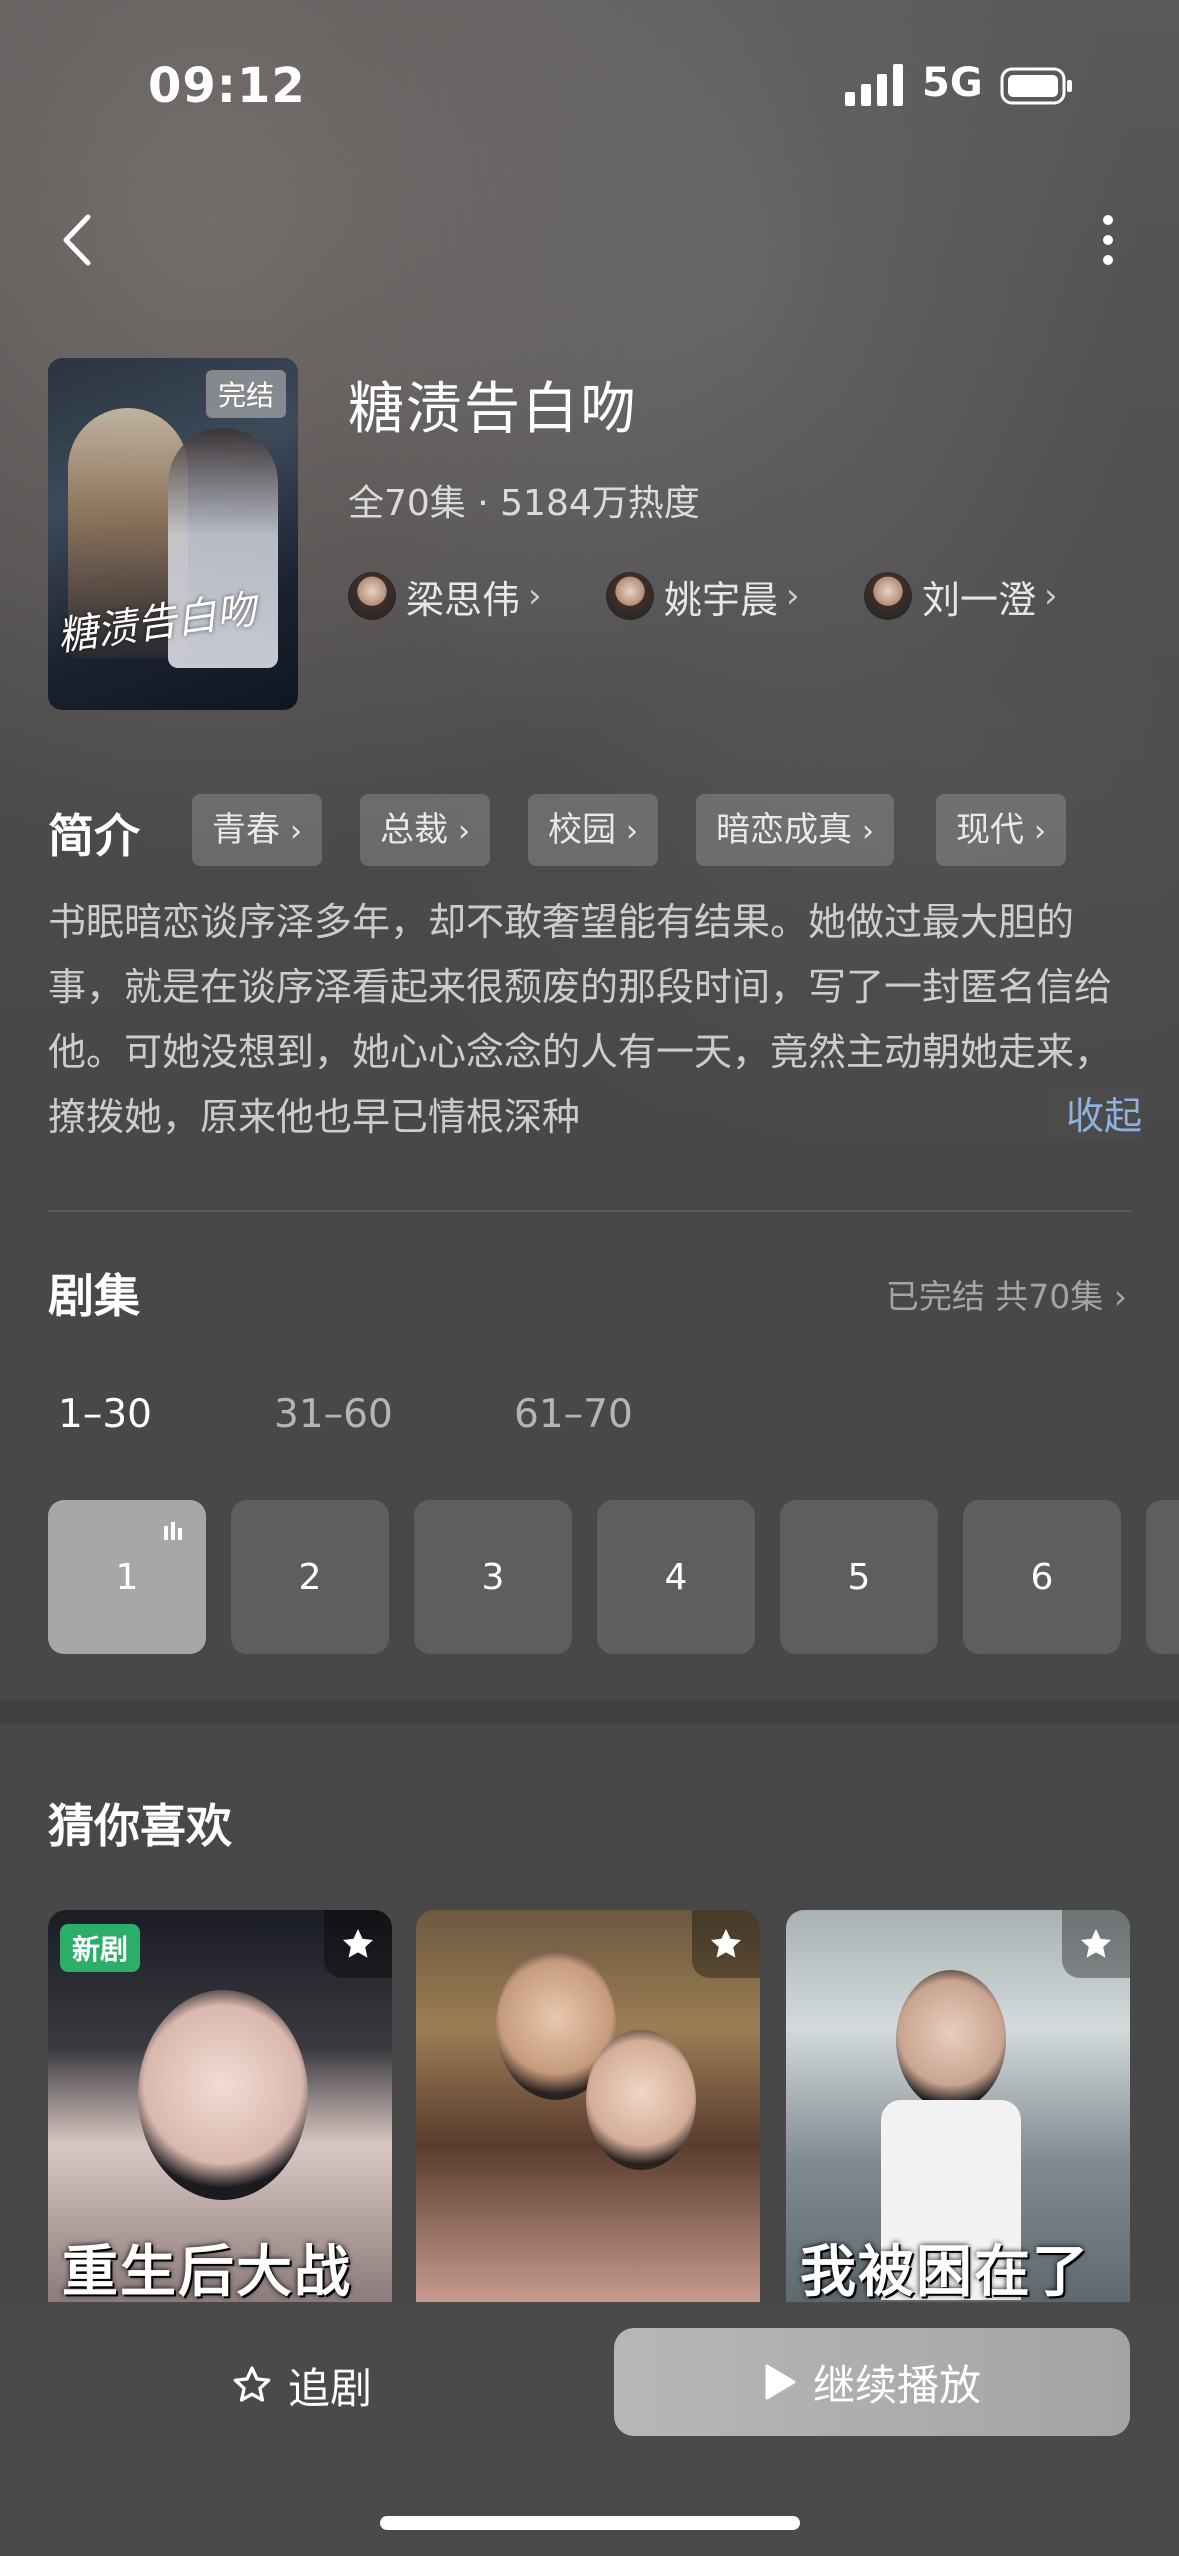  What do you see at coordinates (573, 1414) in the screenshot?
I see `range-tab: 61–70` at bounding box center [573, 1414].